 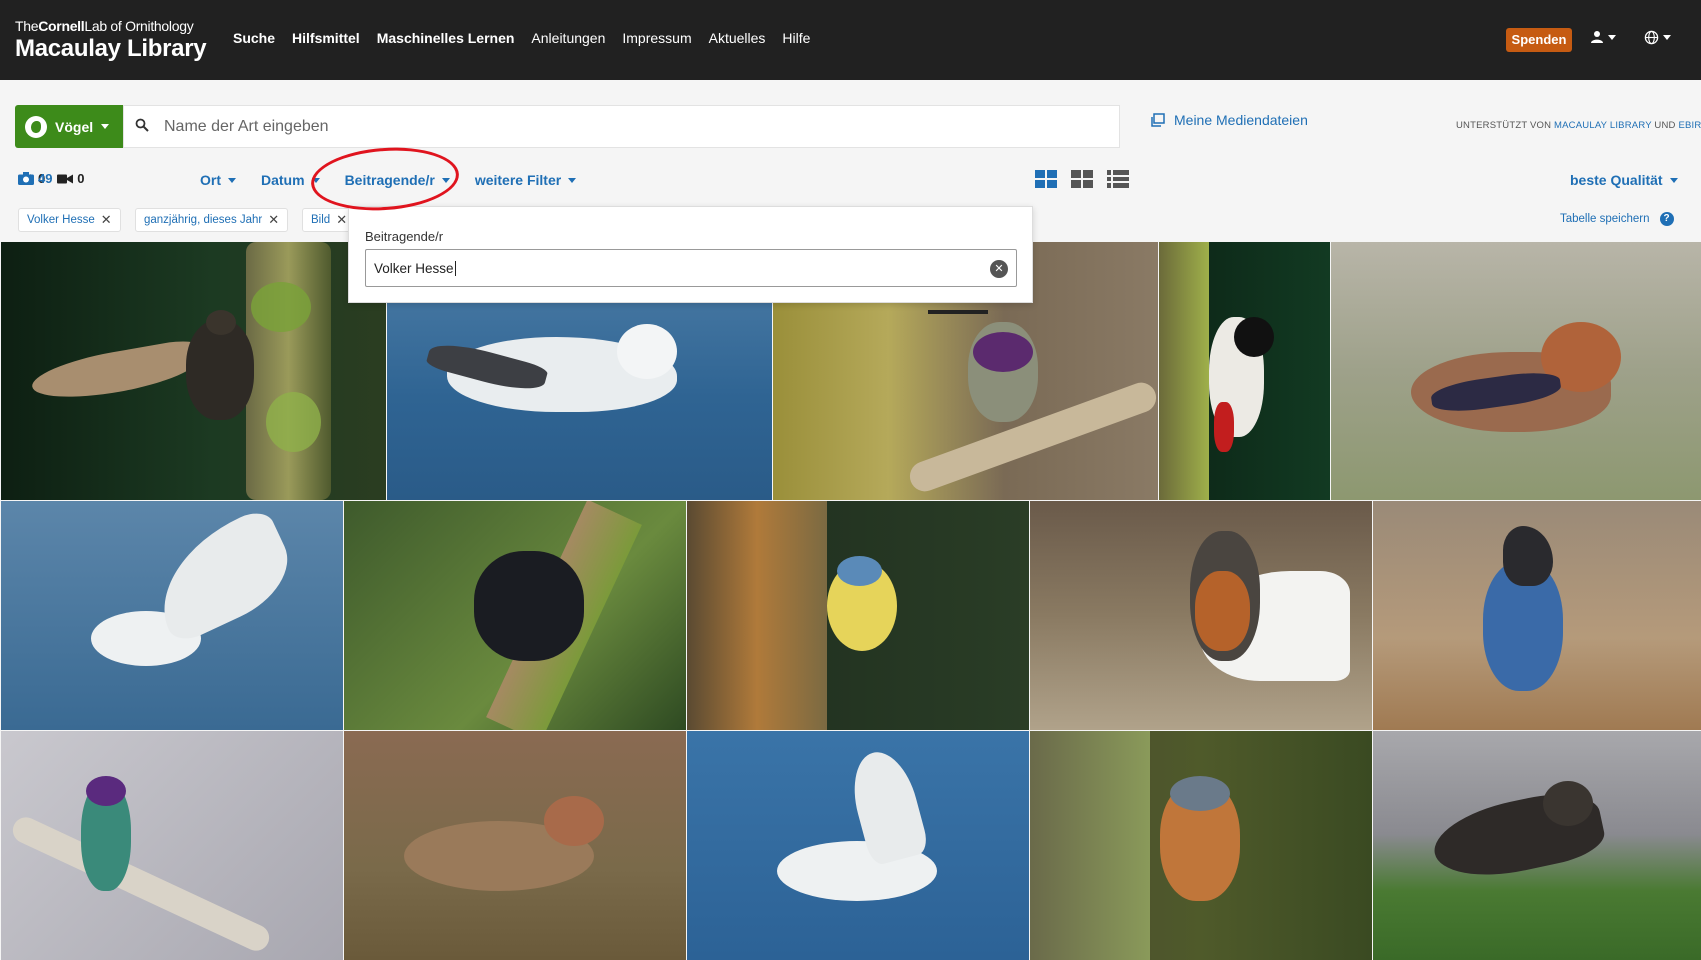 I want to click on language-menu, so click(x=1657, y=37).